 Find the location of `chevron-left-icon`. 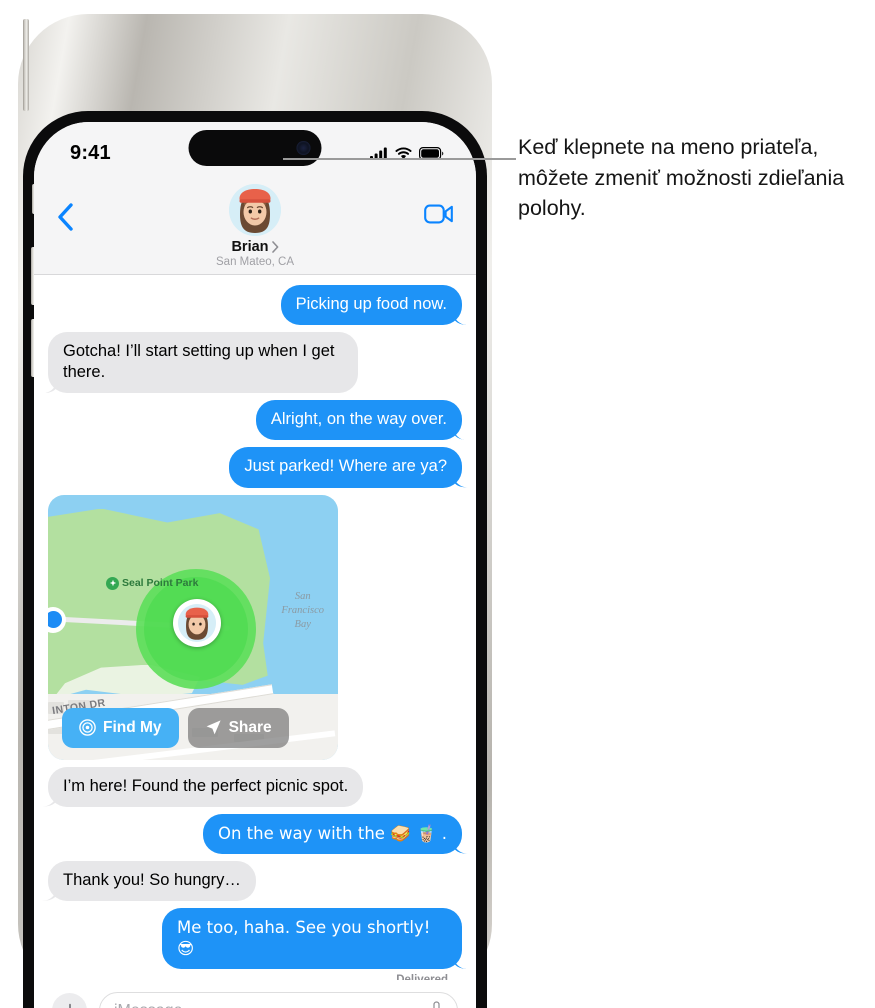

chevron-left-icon is located at coordinates (65, 217).